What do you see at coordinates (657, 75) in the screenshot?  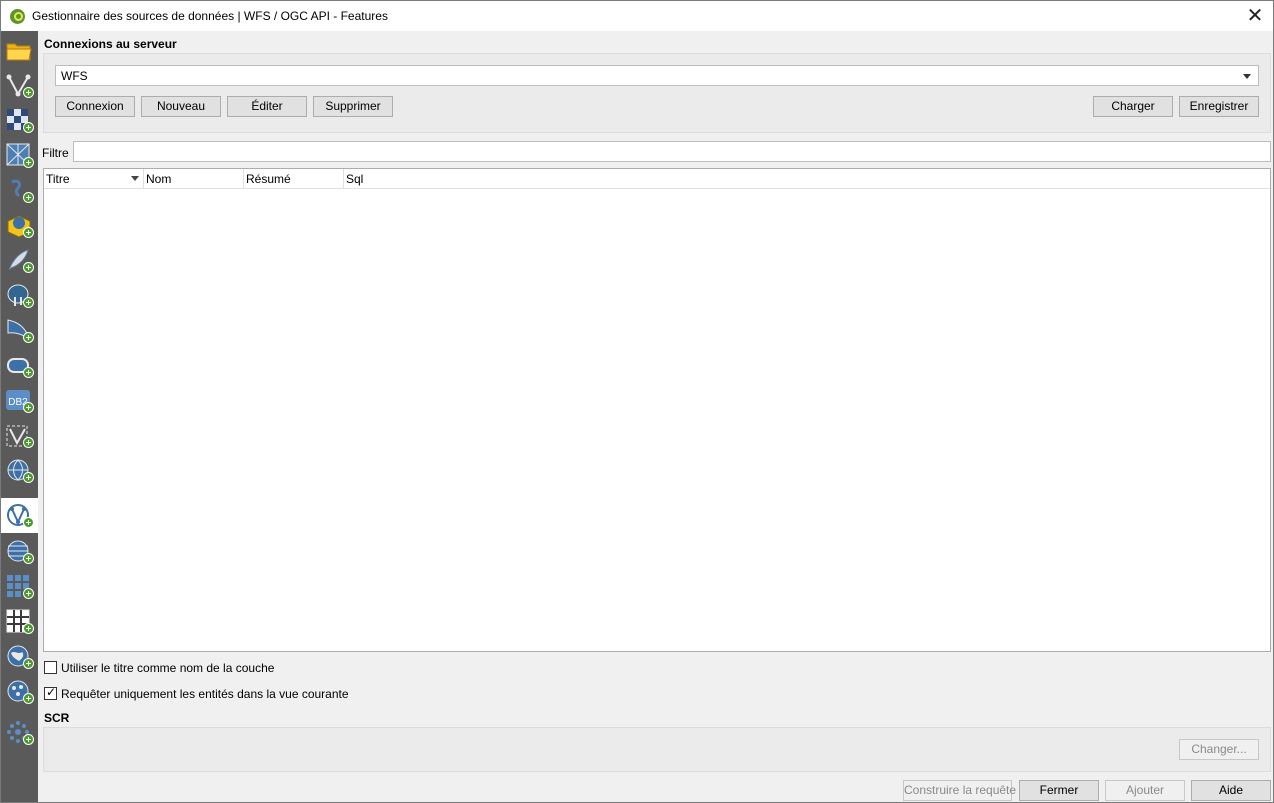 I see `connection-select: WFS` at bounding box center [657, 75].